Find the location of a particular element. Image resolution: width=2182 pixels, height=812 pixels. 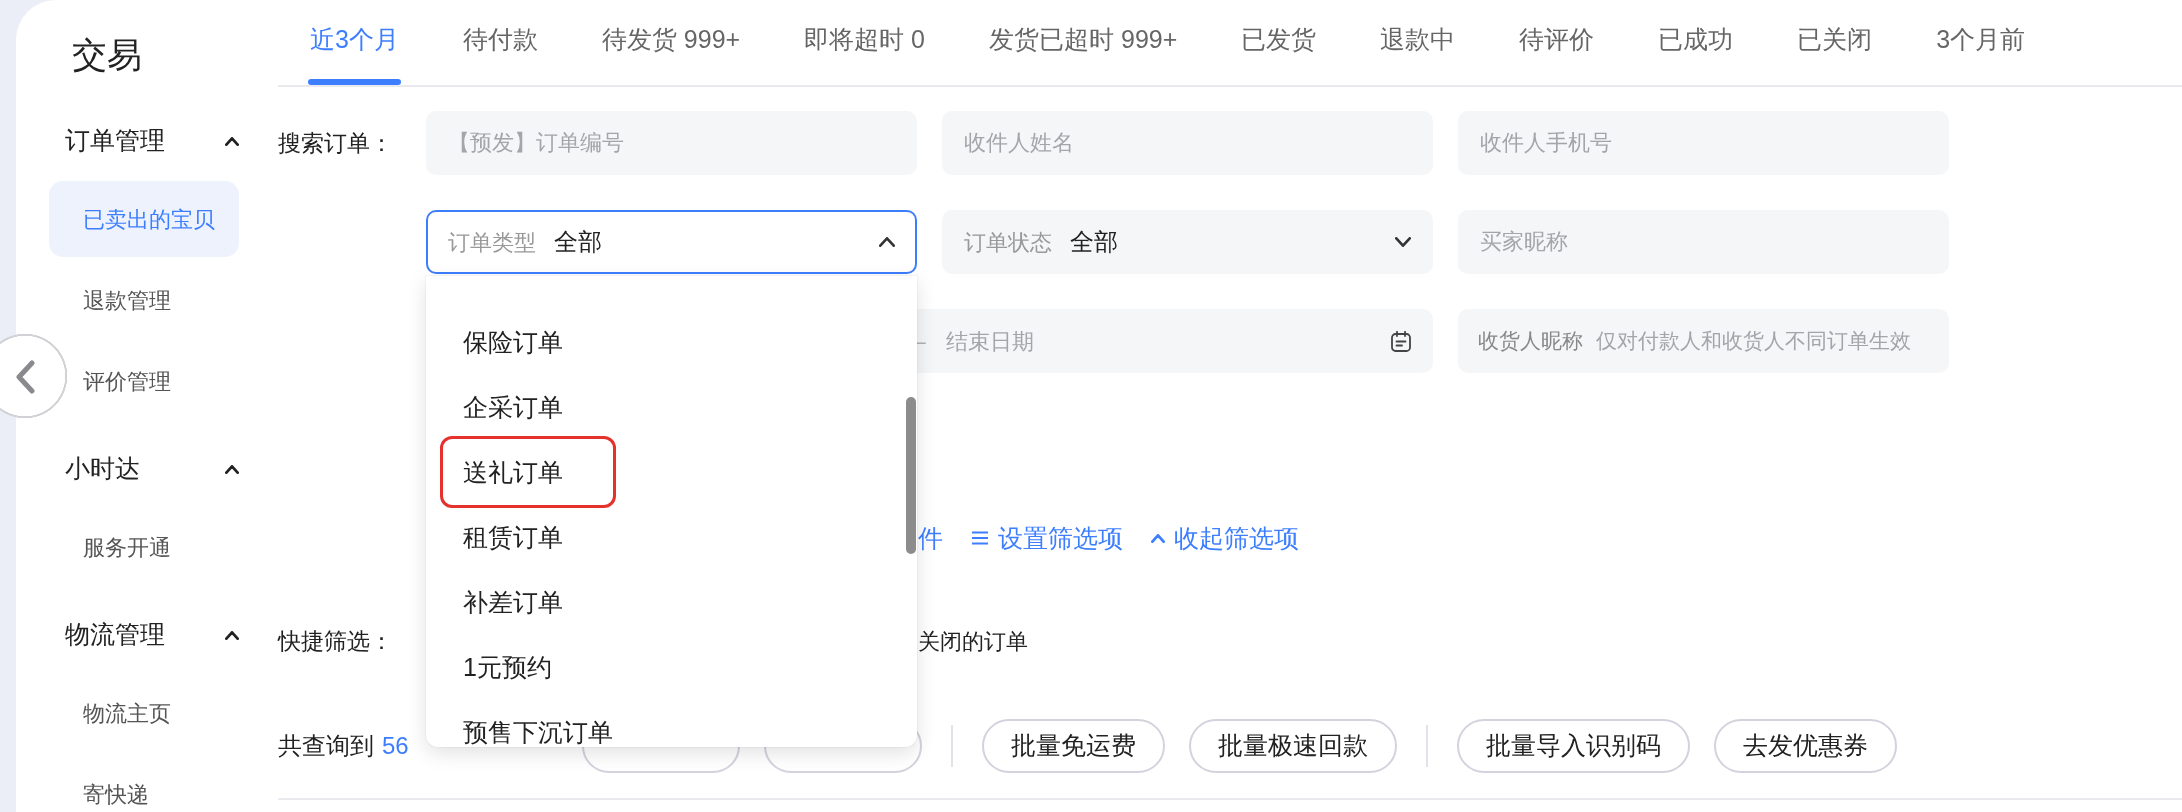

result-count: 56 is located at coordinates (395, 745).